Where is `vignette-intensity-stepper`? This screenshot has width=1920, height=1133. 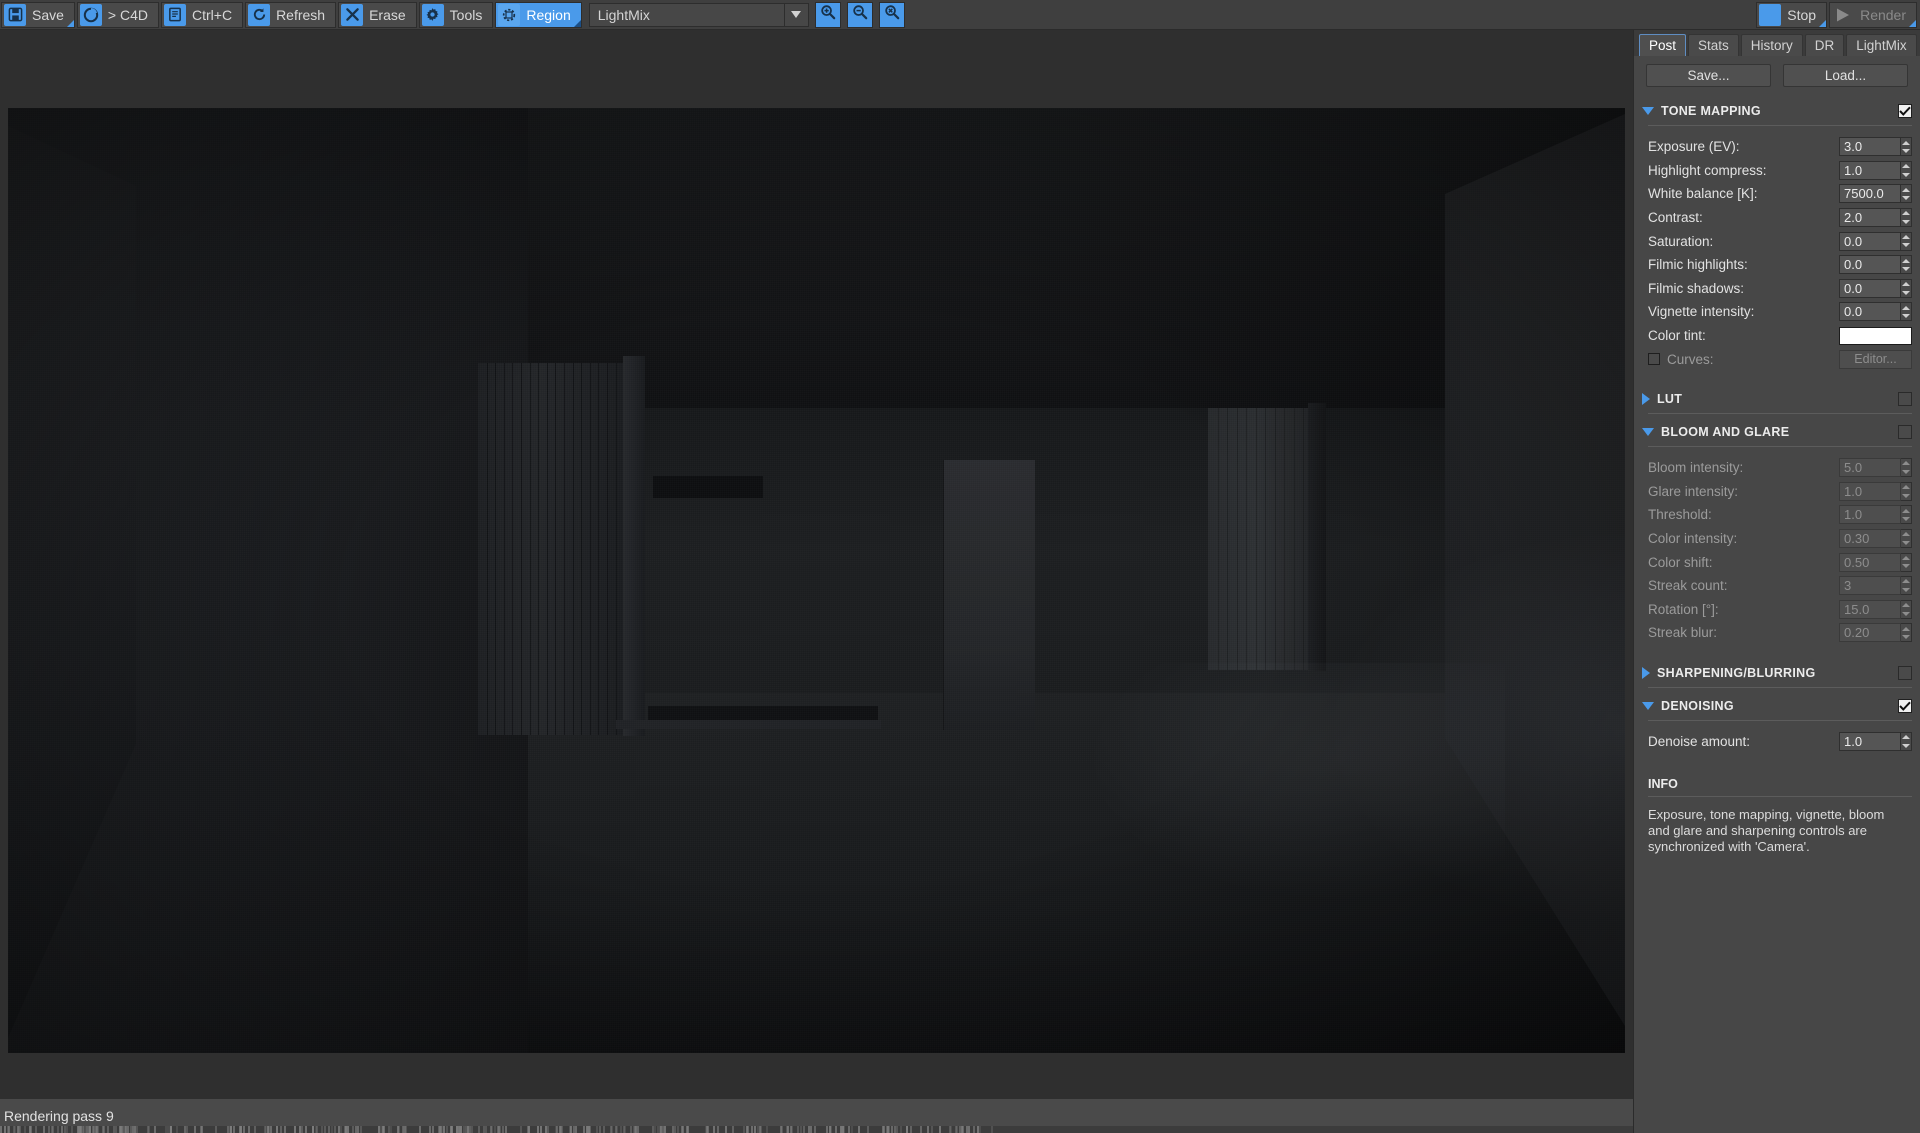
vignette-intensity-stepper is located at coordinates (1906, 312).